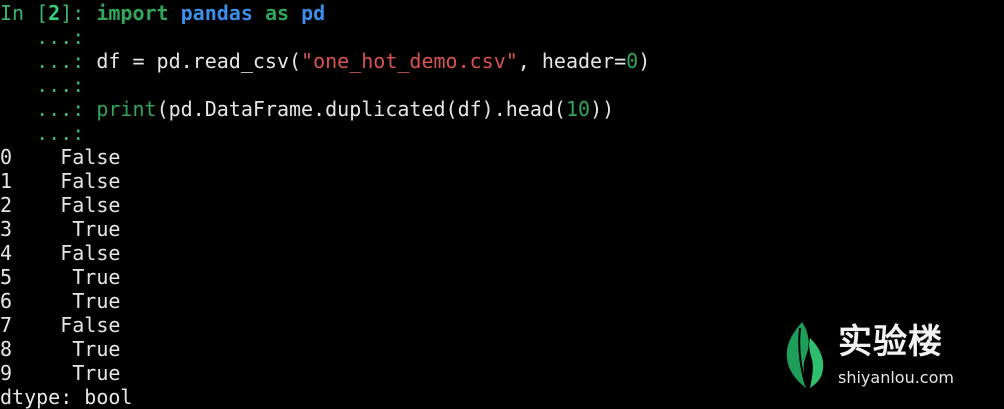 This screenshot has height=409, width=1004. What do you see at coordinates (502, 157) in the screenshot?
I see `output-row: 0 False` at bounding box center [502, 157].